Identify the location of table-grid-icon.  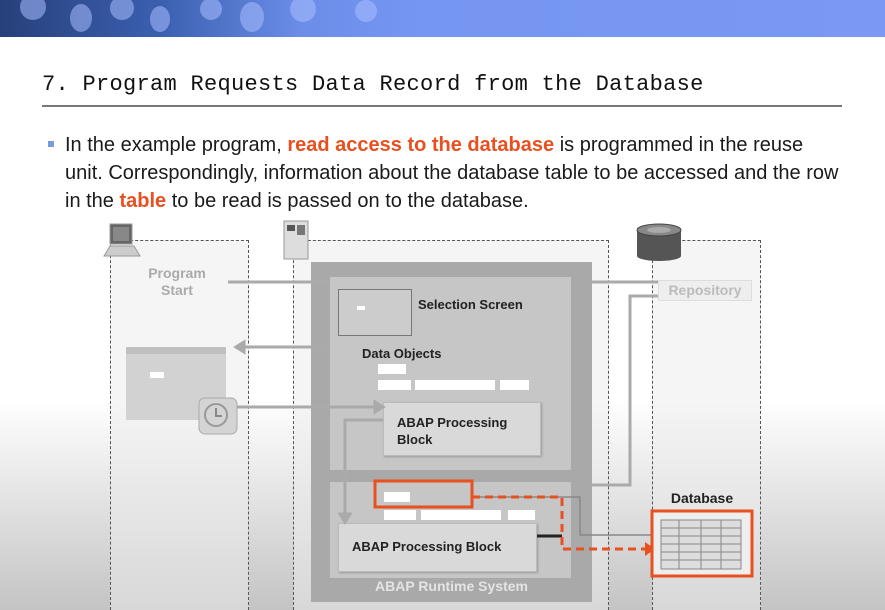
(701, 544).